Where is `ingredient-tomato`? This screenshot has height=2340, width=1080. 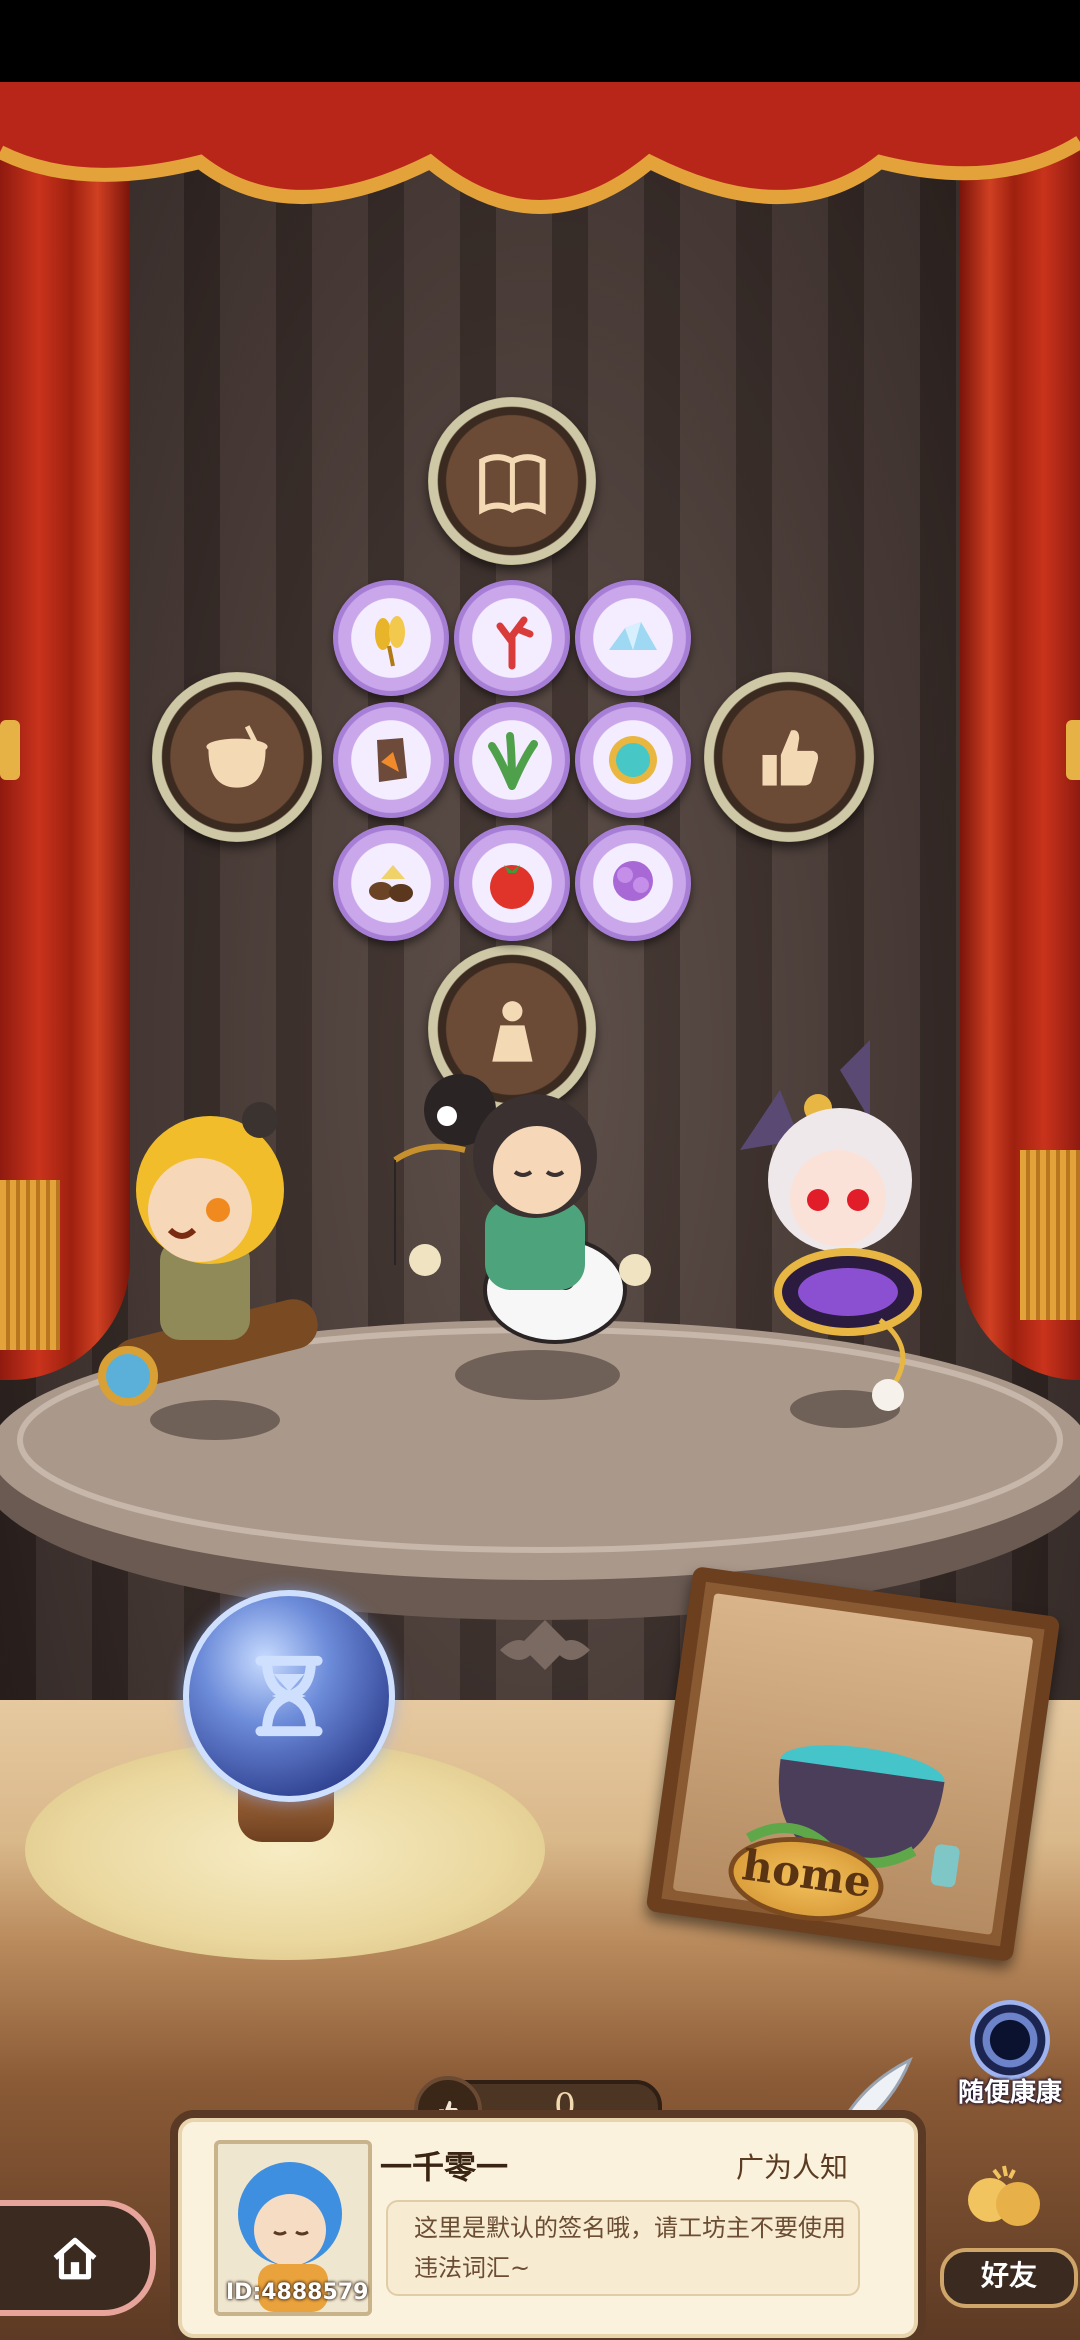 ingredient-tomato is located at coordinates (512, 883).